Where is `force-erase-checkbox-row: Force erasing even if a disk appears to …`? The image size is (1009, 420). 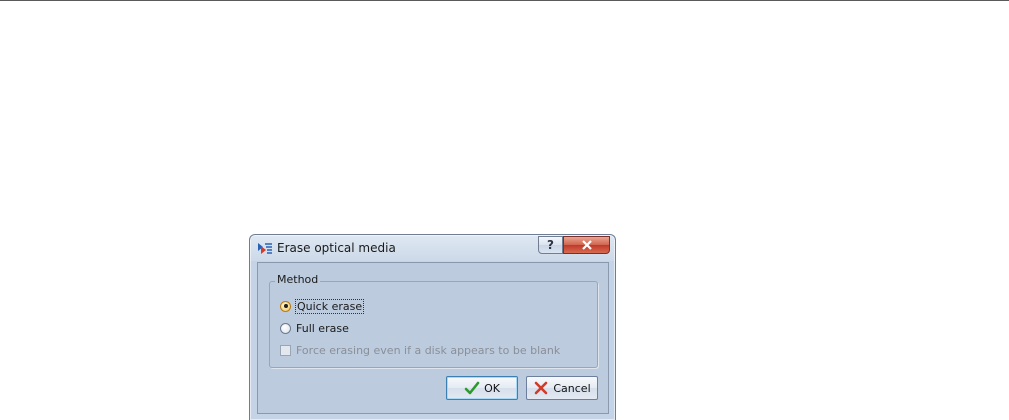 force-erase-checkbox-row: Force erasing even if a disk appears to … is located at coordinates (420, 350).